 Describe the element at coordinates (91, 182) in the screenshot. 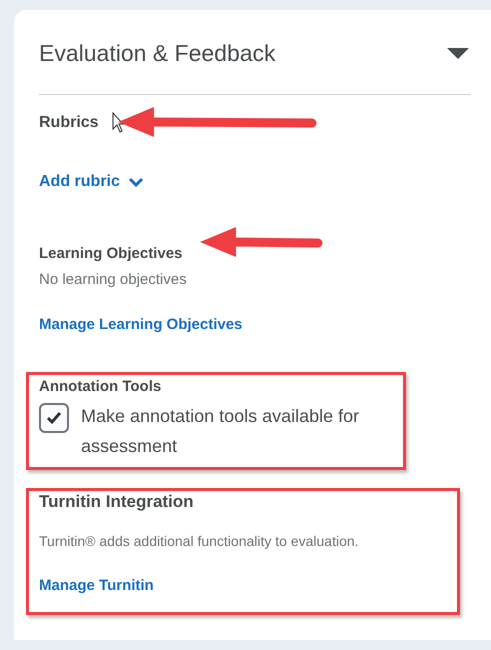

I see `add-rubric-link: Add rubric` at that location.